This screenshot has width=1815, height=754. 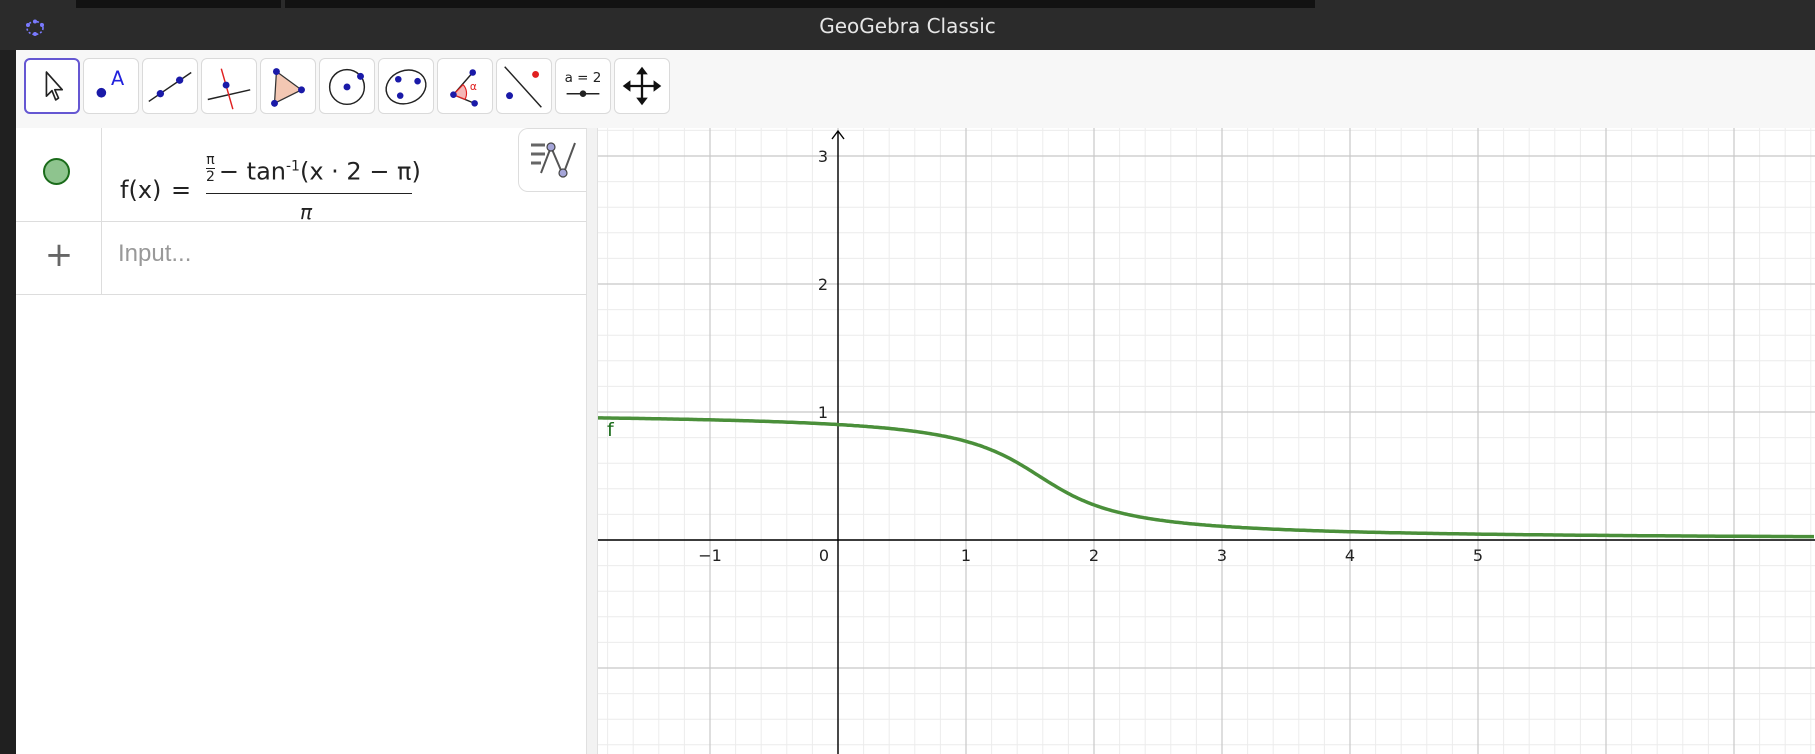 What do you see at coordinates (1094, 555) in the screenshot?
I see `x-tick-label: 2` at bounding box center [1094, 555].